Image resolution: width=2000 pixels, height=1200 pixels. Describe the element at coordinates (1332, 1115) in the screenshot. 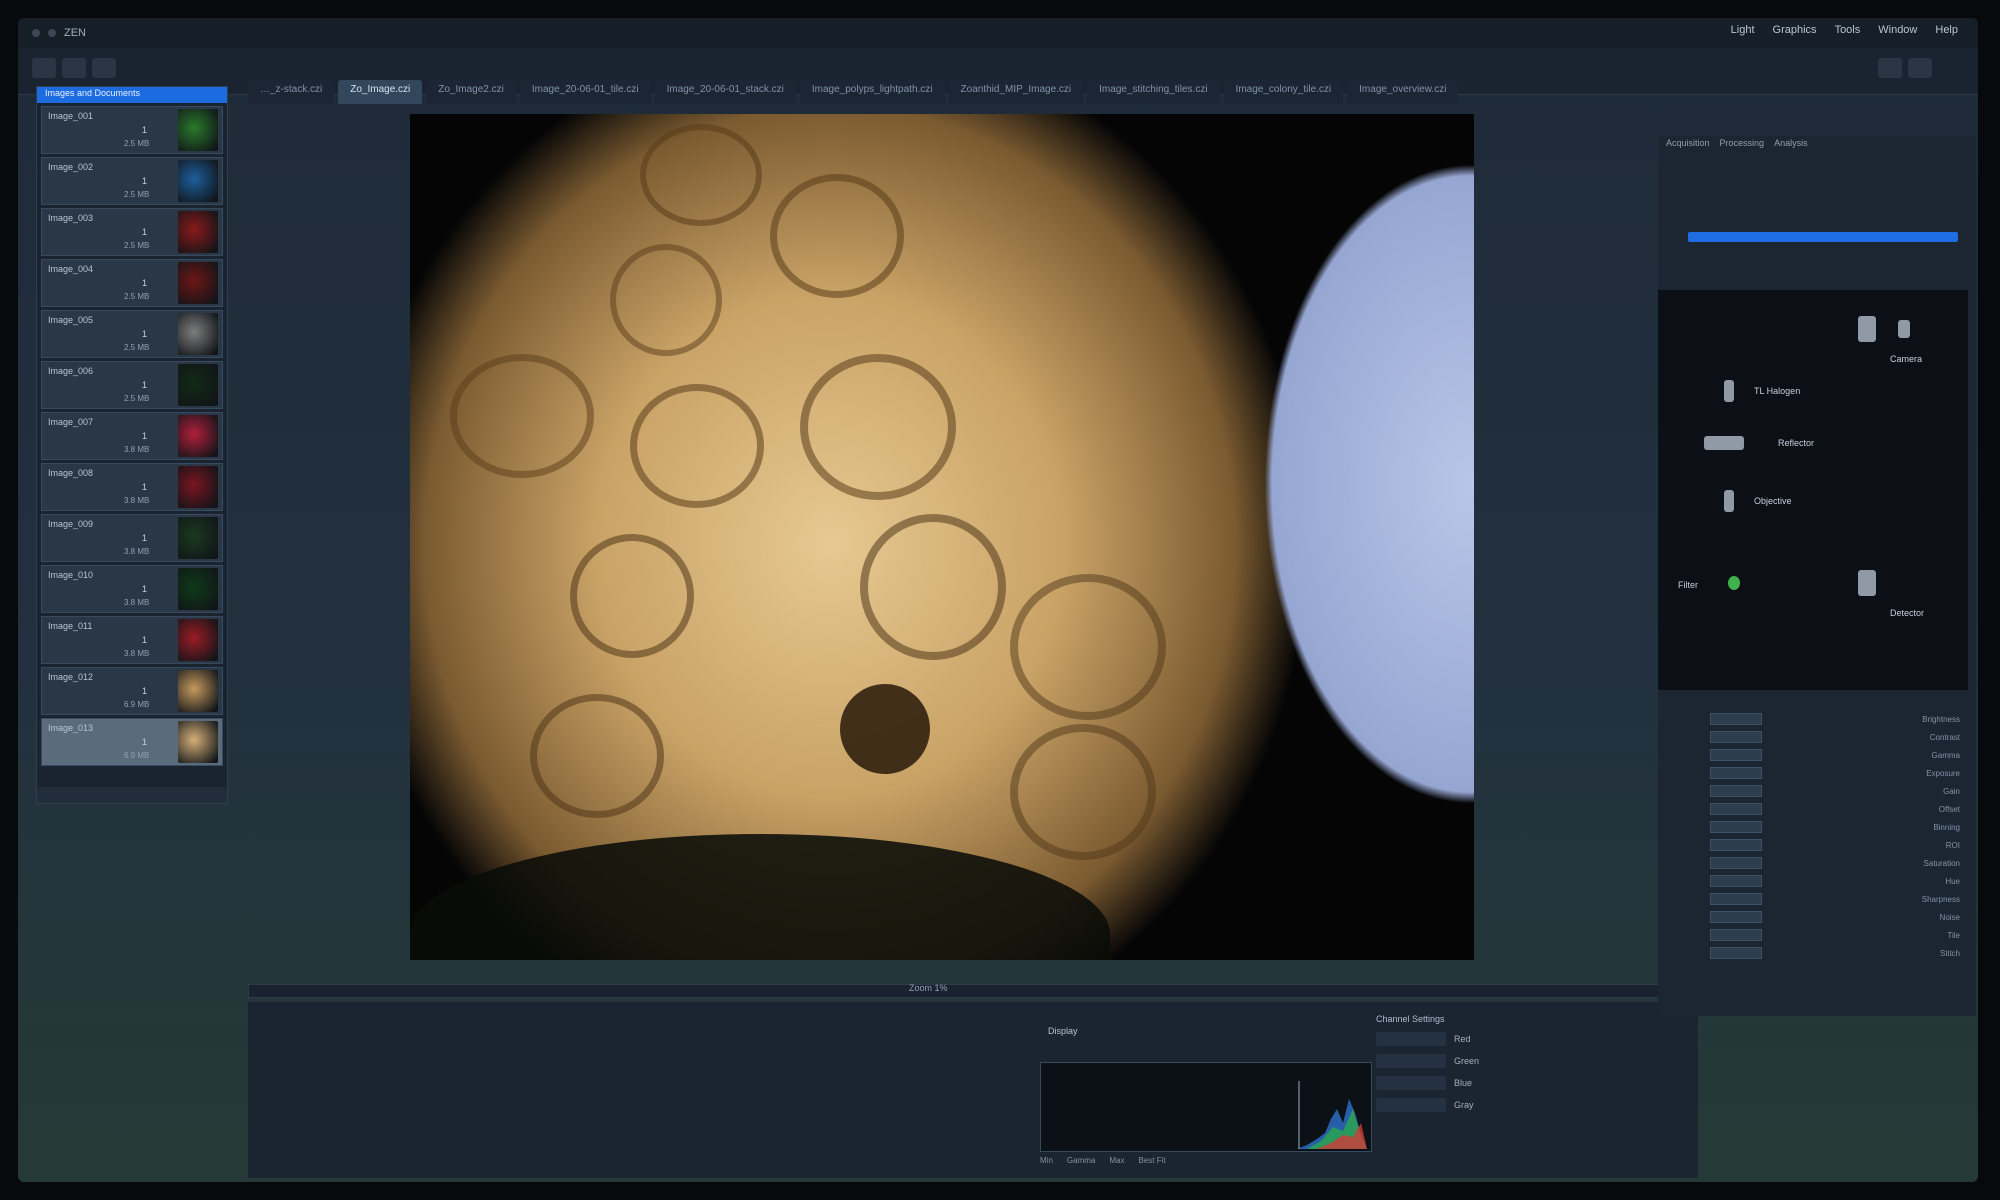

I see `histogram-curve-icon` at that location.